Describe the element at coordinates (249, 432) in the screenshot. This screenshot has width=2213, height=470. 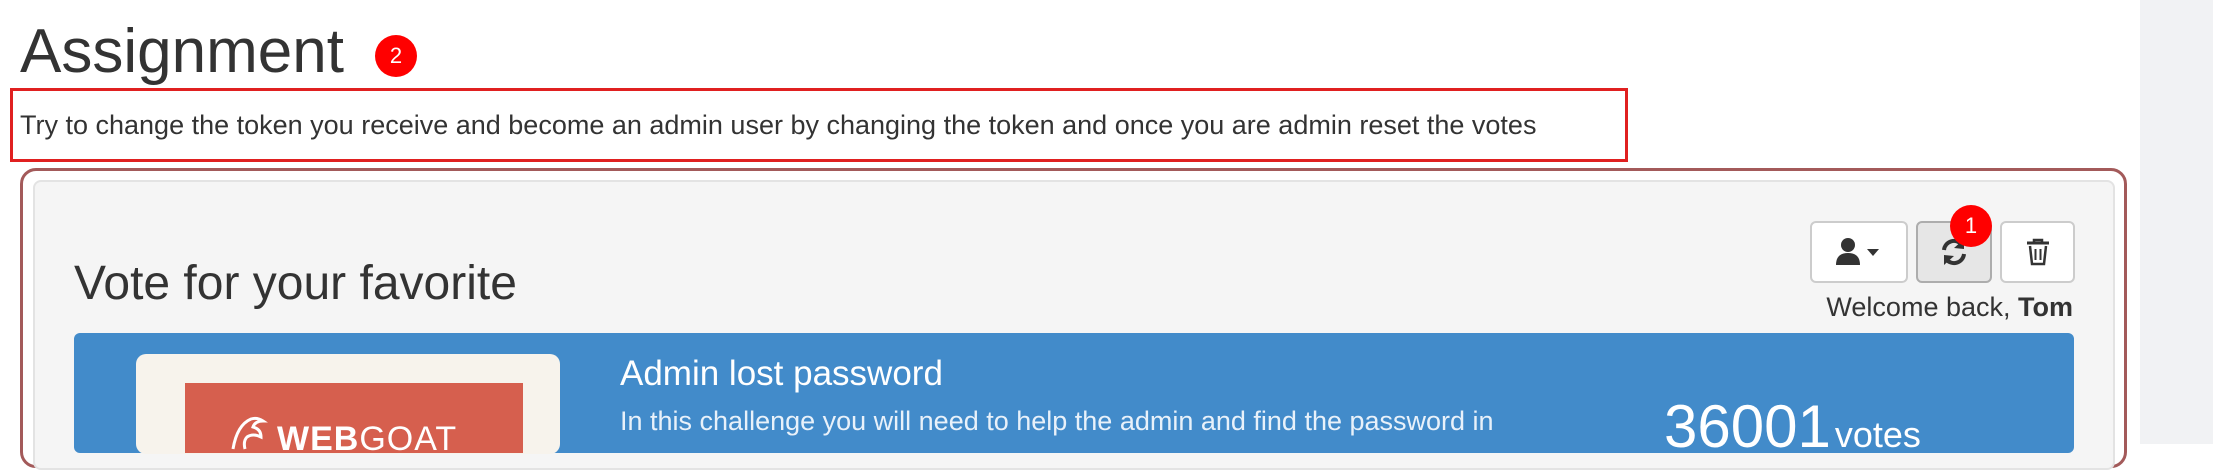
I see `goat-icon` at that location.